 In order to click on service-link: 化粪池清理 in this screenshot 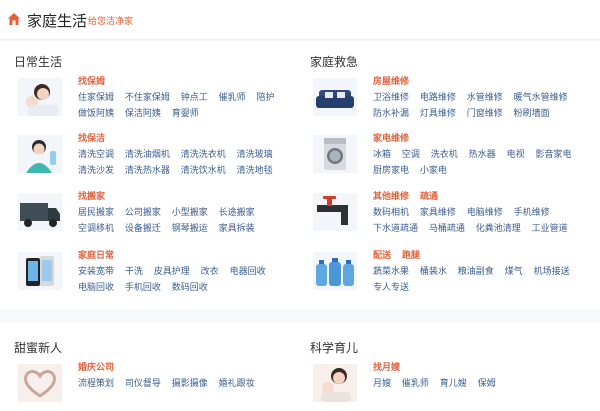, I will do `click(498, 229)`.